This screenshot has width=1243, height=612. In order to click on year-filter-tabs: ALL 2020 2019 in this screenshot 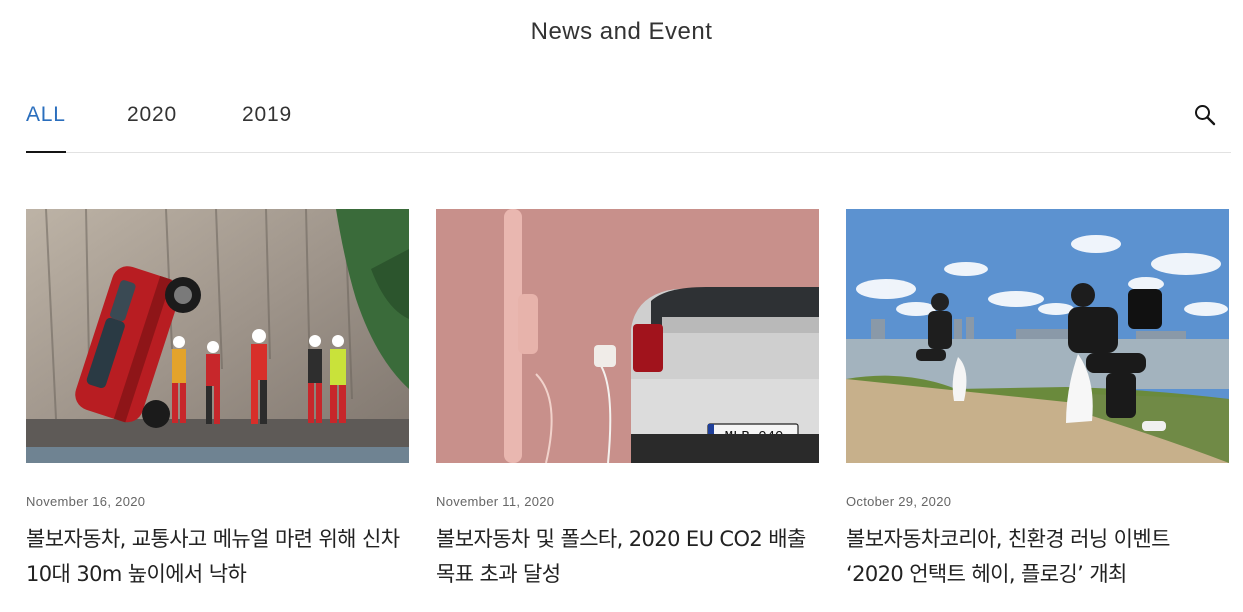, I will do `click(628, 126)`.